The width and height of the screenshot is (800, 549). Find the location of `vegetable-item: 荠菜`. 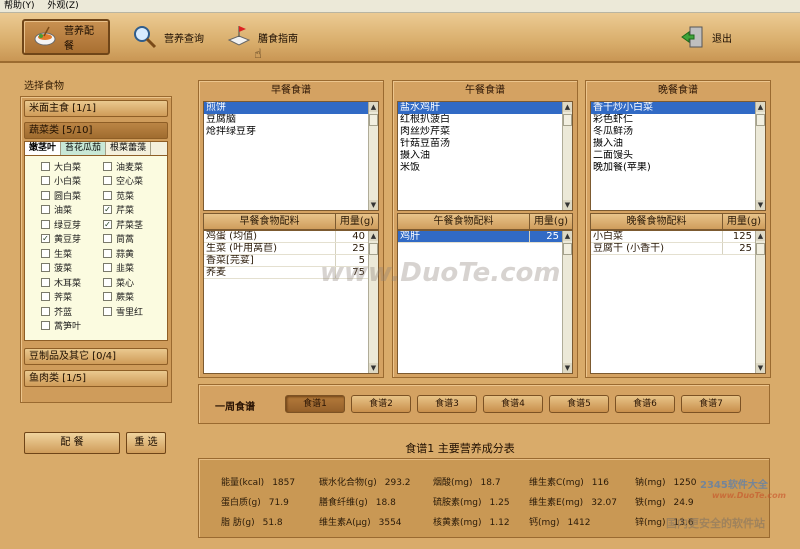

vegetable-item: 荠菜 is located at coordinates (56, 297).